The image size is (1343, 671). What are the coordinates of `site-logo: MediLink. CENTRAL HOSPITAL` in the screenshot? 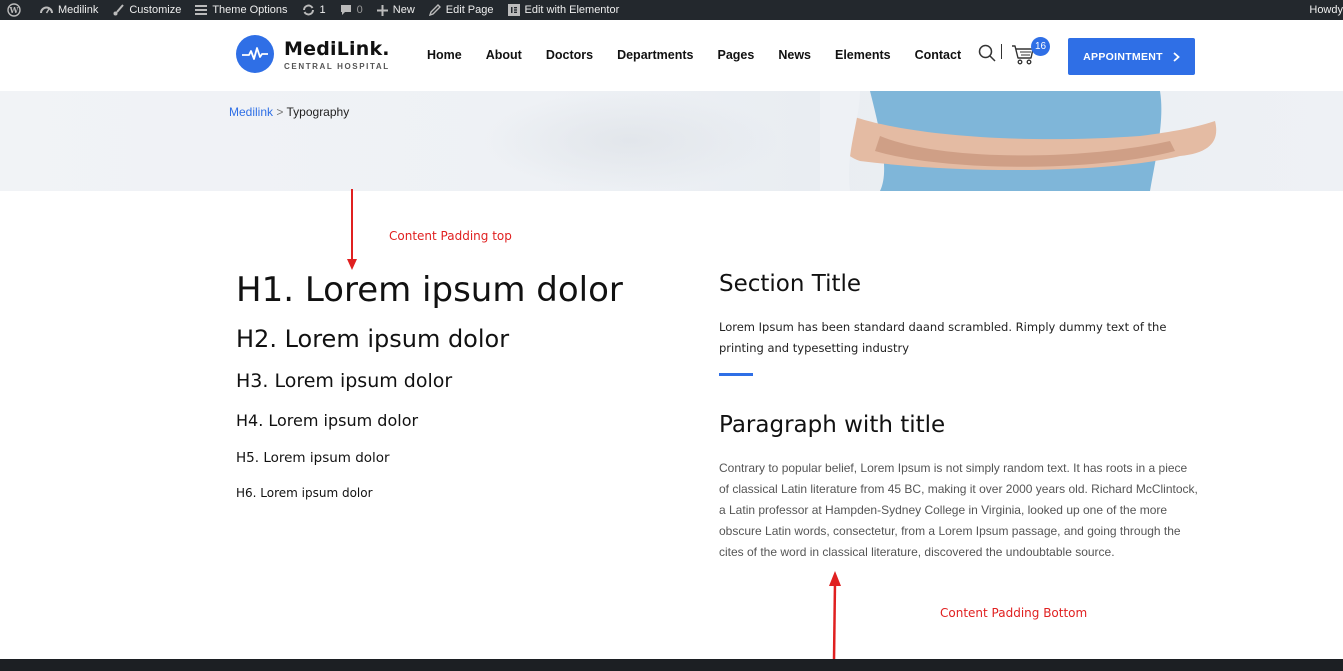 It's located at (313, 54).